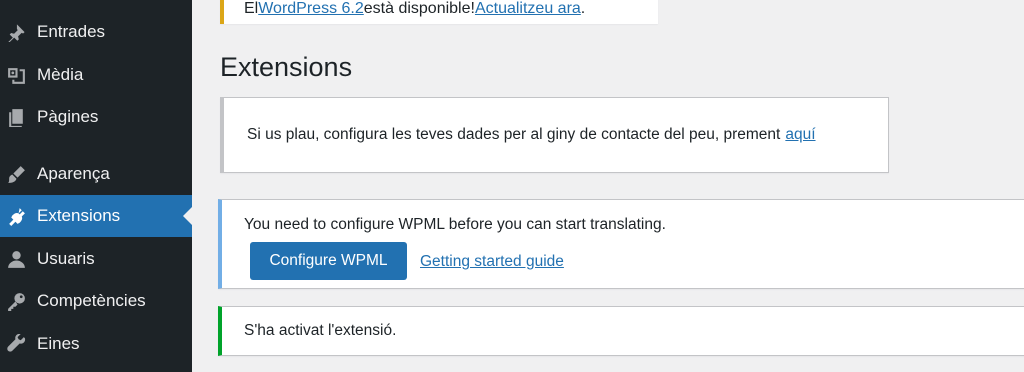 This screenshot has width=1024, height=372. Describe the element at coordinates (96, 75) in the screenshot. I see `sidebar-item-media: Mèdia` at that location.